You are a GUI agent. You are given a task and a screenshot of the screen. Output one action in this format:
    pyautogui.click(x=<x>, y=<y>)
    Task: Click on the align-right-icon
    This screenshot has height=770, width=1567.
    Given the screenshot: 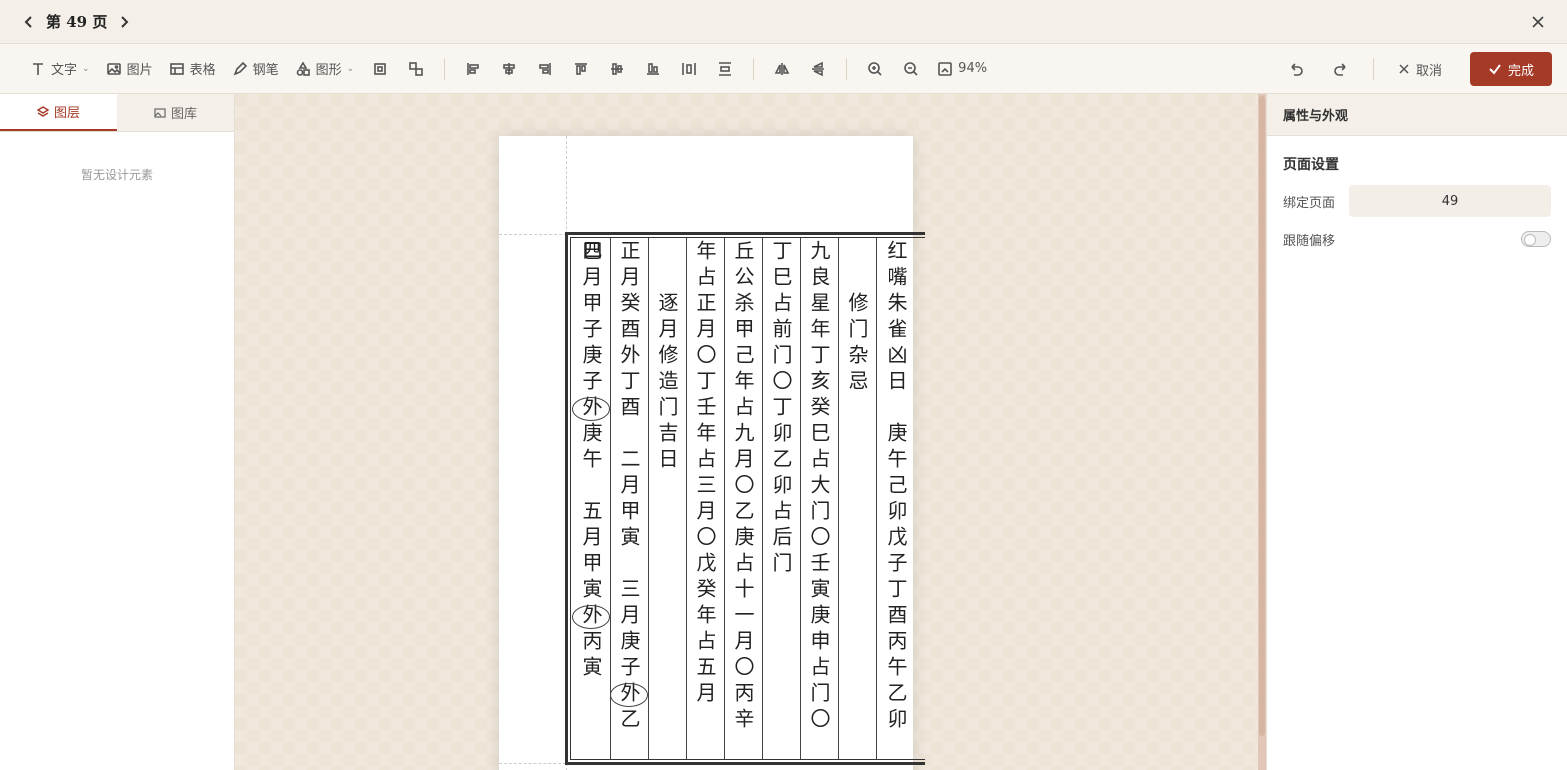 What is the action you would take?
    pyautogui.click(x=545, y=68)
    